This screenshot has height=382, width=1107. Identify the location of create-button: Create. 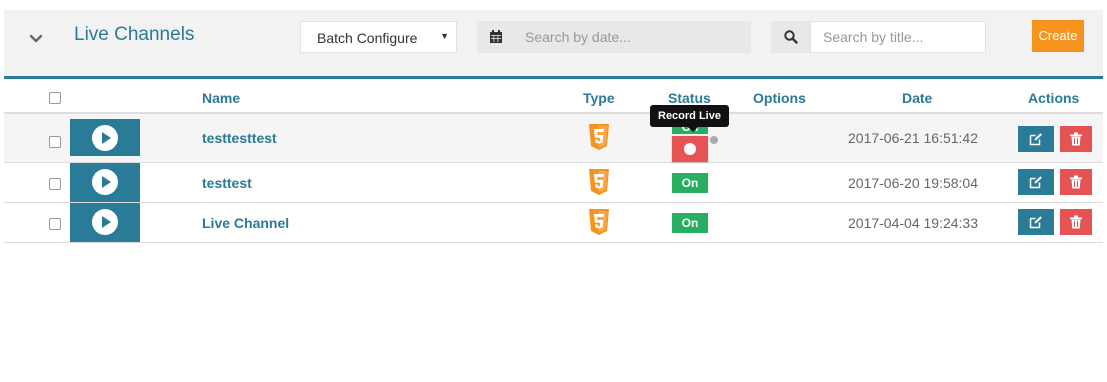
(1058, 36).